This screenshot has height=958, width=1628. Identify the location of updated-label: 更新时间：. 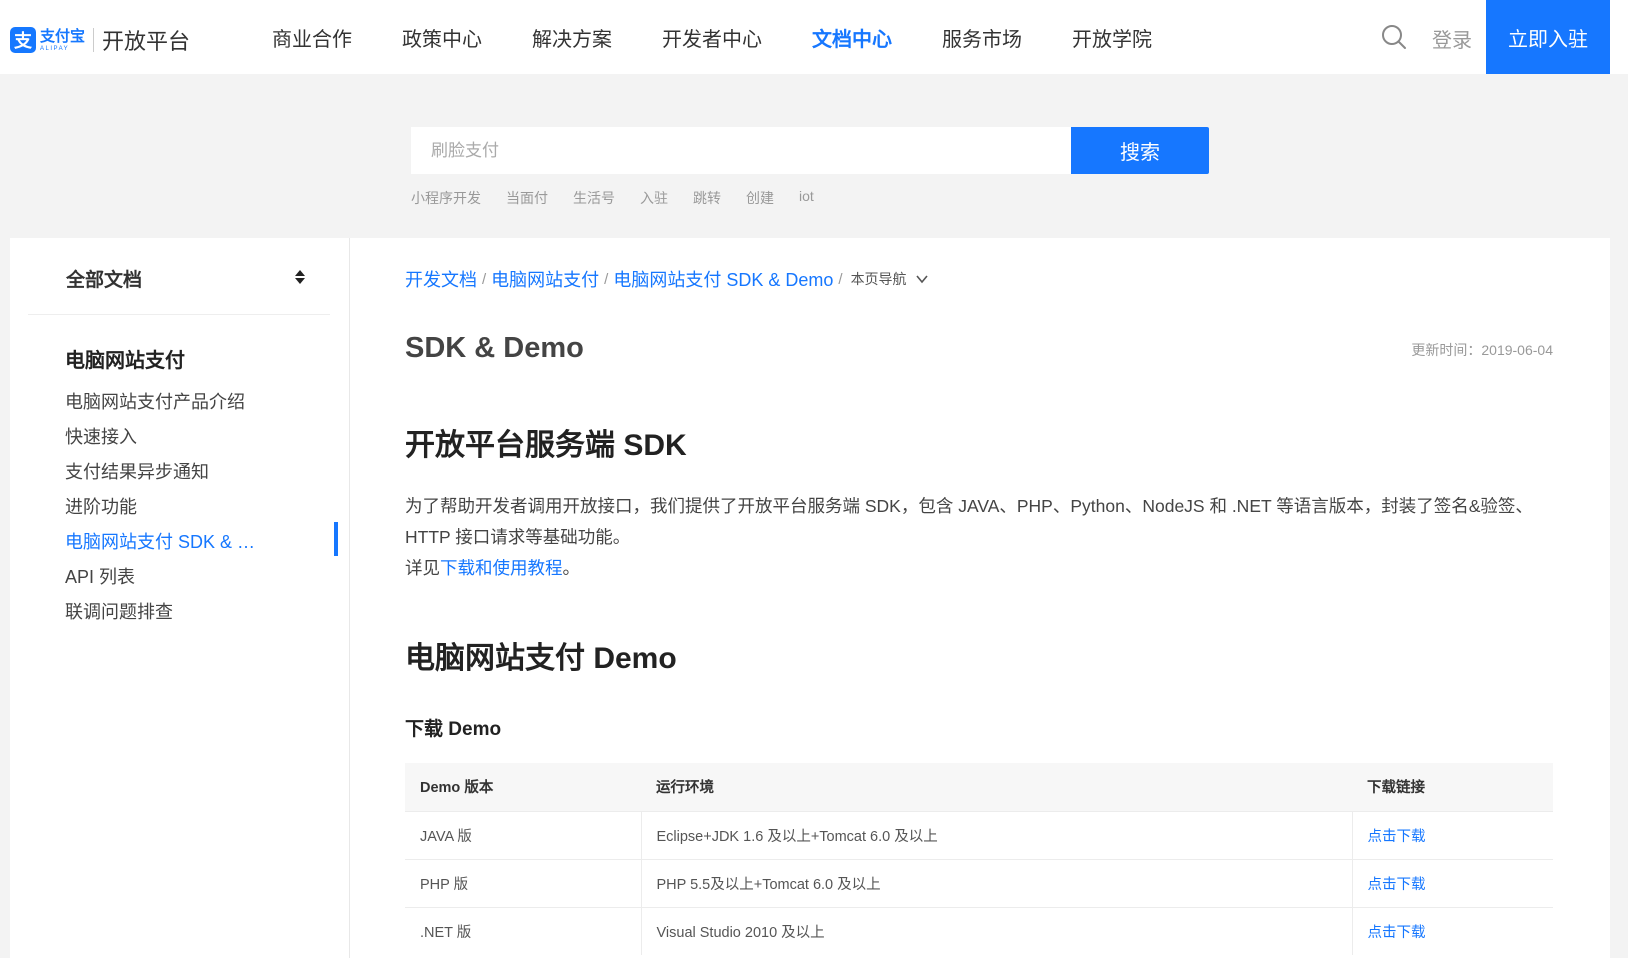
(1446, 350).